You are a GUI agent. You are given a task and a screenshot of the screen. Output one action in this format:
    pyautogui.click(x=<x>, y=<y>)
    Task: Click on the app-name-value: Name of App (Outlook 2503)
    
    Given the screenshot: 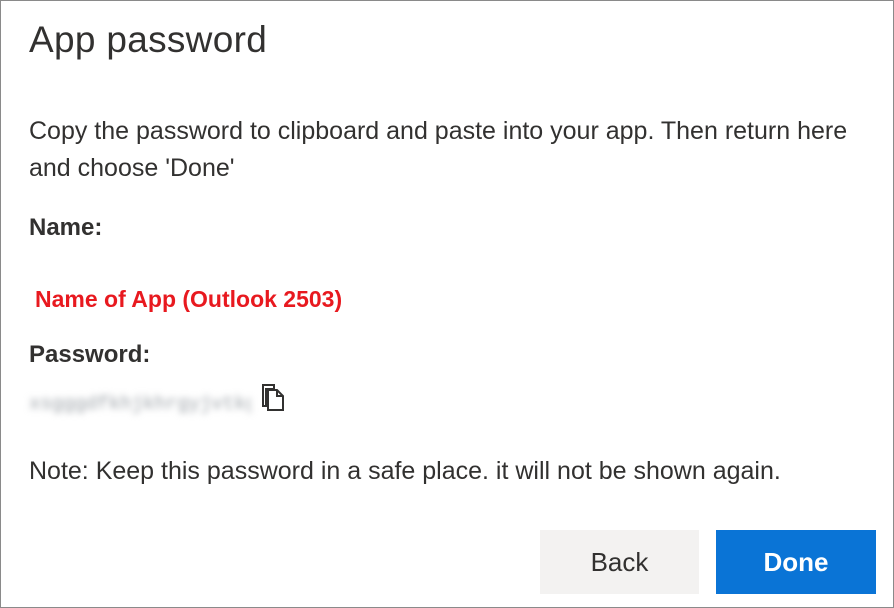 What is the action you would take?
    pyautogui.click(x=189, y=299)
    